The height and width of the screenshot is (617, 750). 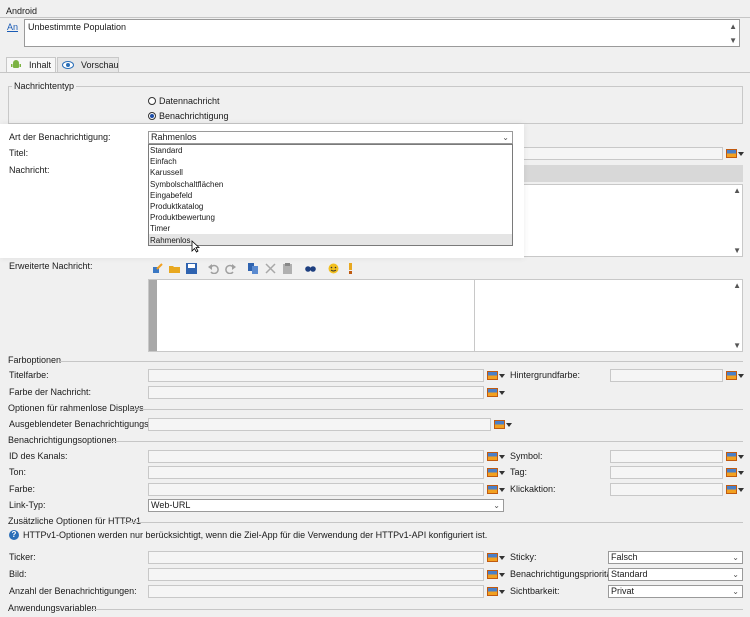 I want to click on save-icon, so click(x=191, y=268).